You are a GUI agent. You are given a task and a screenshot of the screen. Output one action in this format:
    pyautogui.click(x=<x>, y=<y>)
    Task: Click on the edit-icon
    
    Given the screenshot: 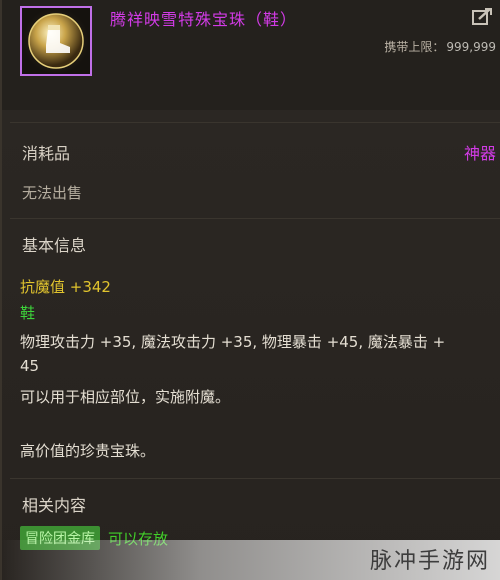 What is the action you would take?
    pyautogui.click(x=482, y=16)
    